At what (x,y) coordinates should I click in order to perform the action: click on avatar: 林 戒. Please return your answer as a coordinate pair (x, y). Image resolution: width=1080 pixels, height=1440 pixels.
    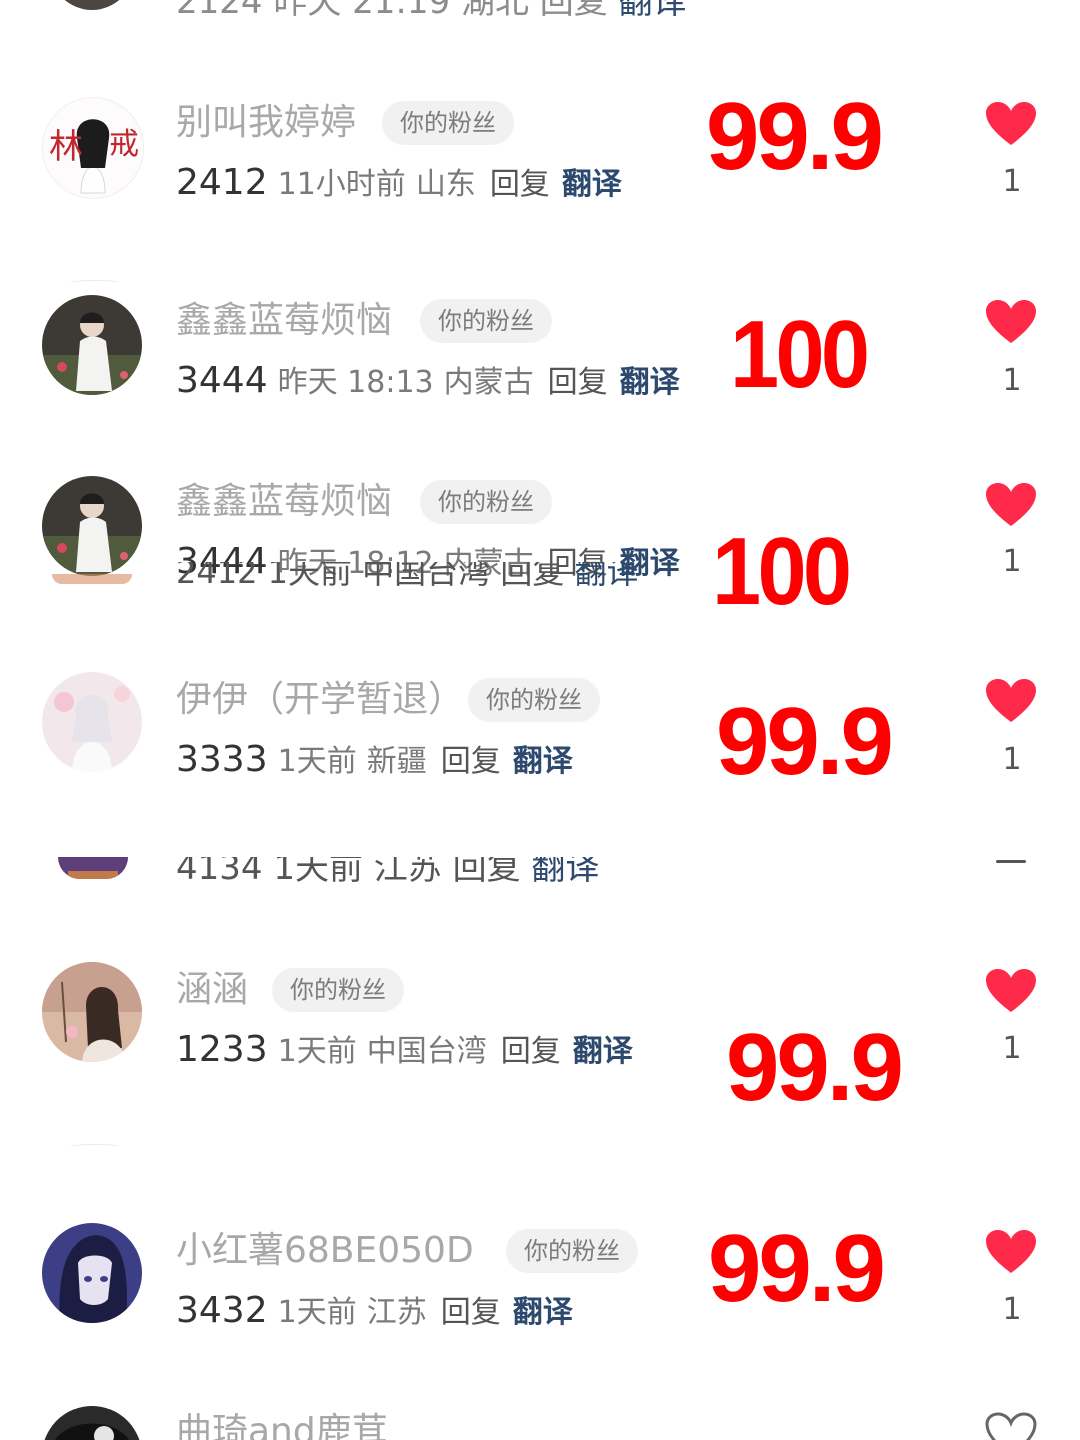
    Looking at the image, I should click on (93, 148).